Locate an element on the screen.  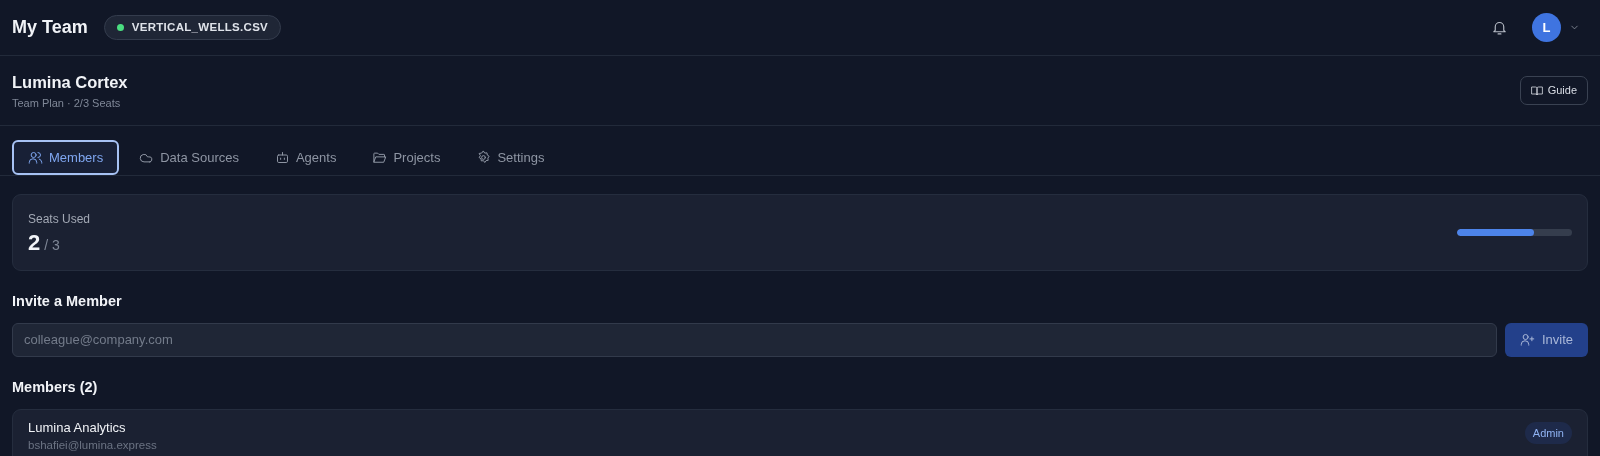
guide-button: Guide is located at coordinates (1553, 90).